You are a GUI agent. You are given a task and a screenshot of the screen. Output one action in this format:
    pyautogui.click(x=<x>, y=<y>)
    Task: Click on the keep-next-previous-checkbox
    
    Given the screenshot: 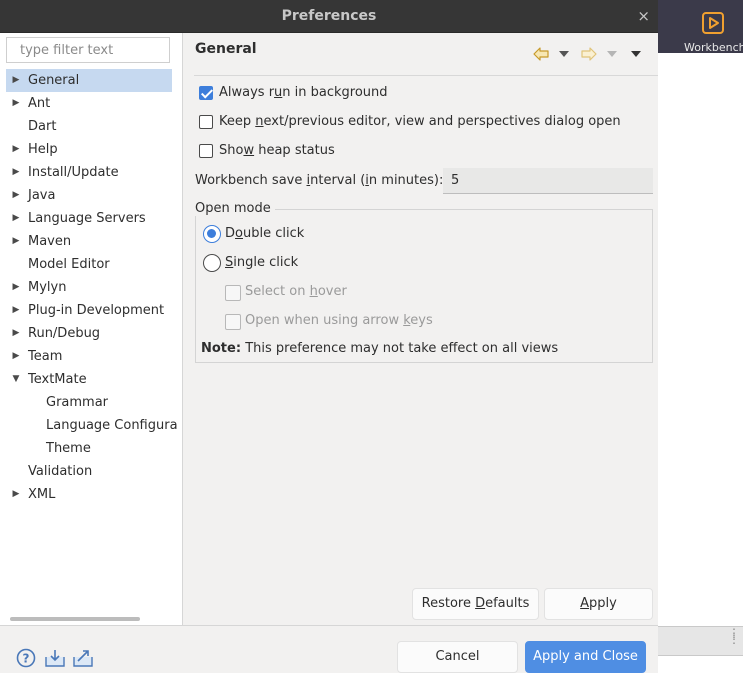 What is the action you would take?
    pyautogui.click(x=206, y=122)
    